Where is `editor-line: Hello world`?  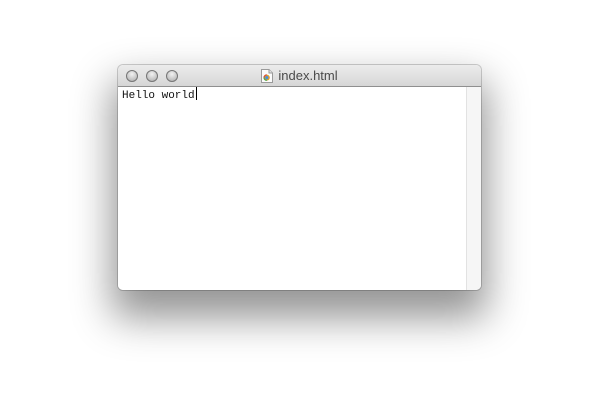 editor-line: Hello world is located at coordinates (159, 95).